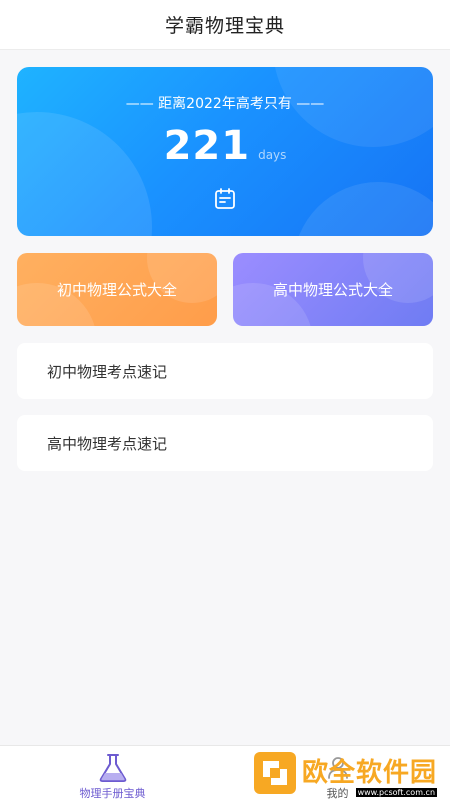  I want to click on watermark-text: 欧全软件园, so click(370, 773).